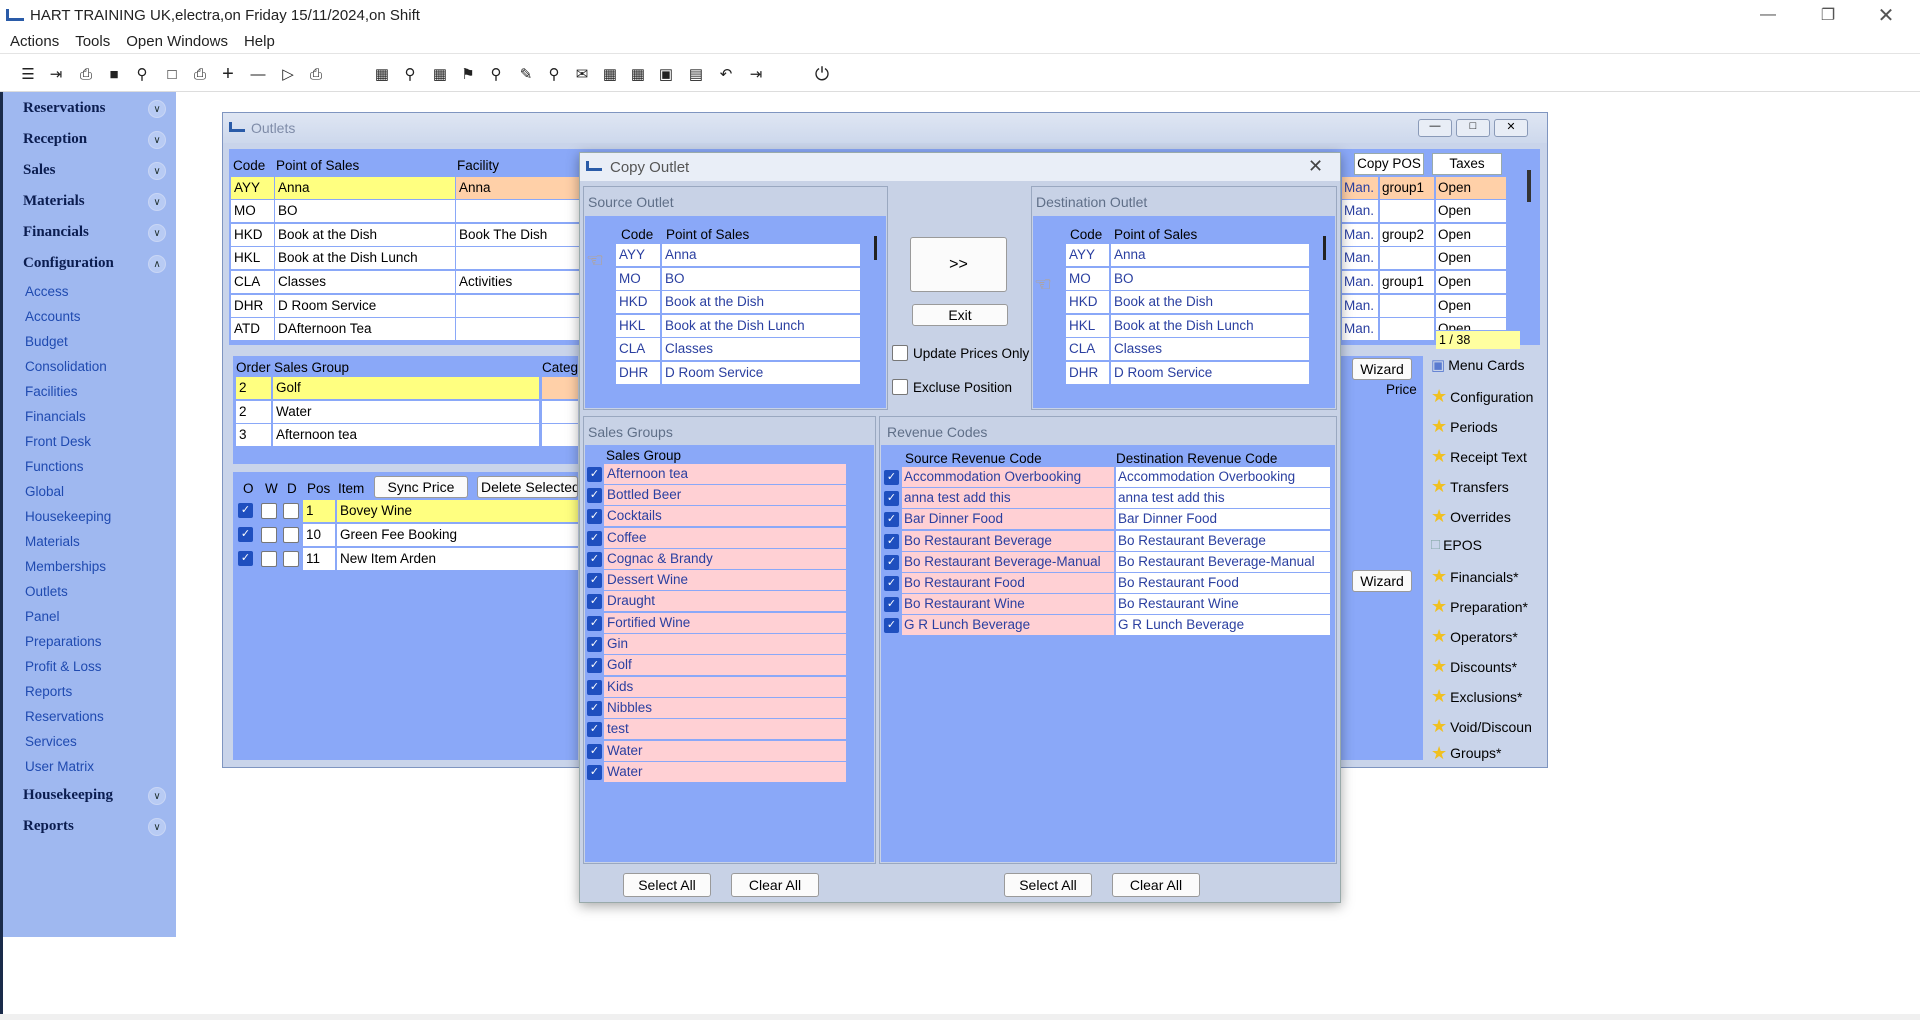 Image resolution: width=1920 pixels, height=1020 pixels. I want to click on sales-group-item: Bottled Beer, so click(725, 495).